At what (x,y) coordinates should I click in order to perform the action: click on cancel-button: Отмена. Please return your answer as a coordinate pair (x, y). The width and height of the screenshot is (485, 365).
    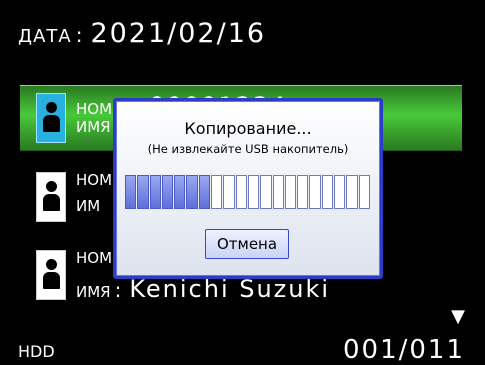
    Looking at the image, I should click on (247, 244).